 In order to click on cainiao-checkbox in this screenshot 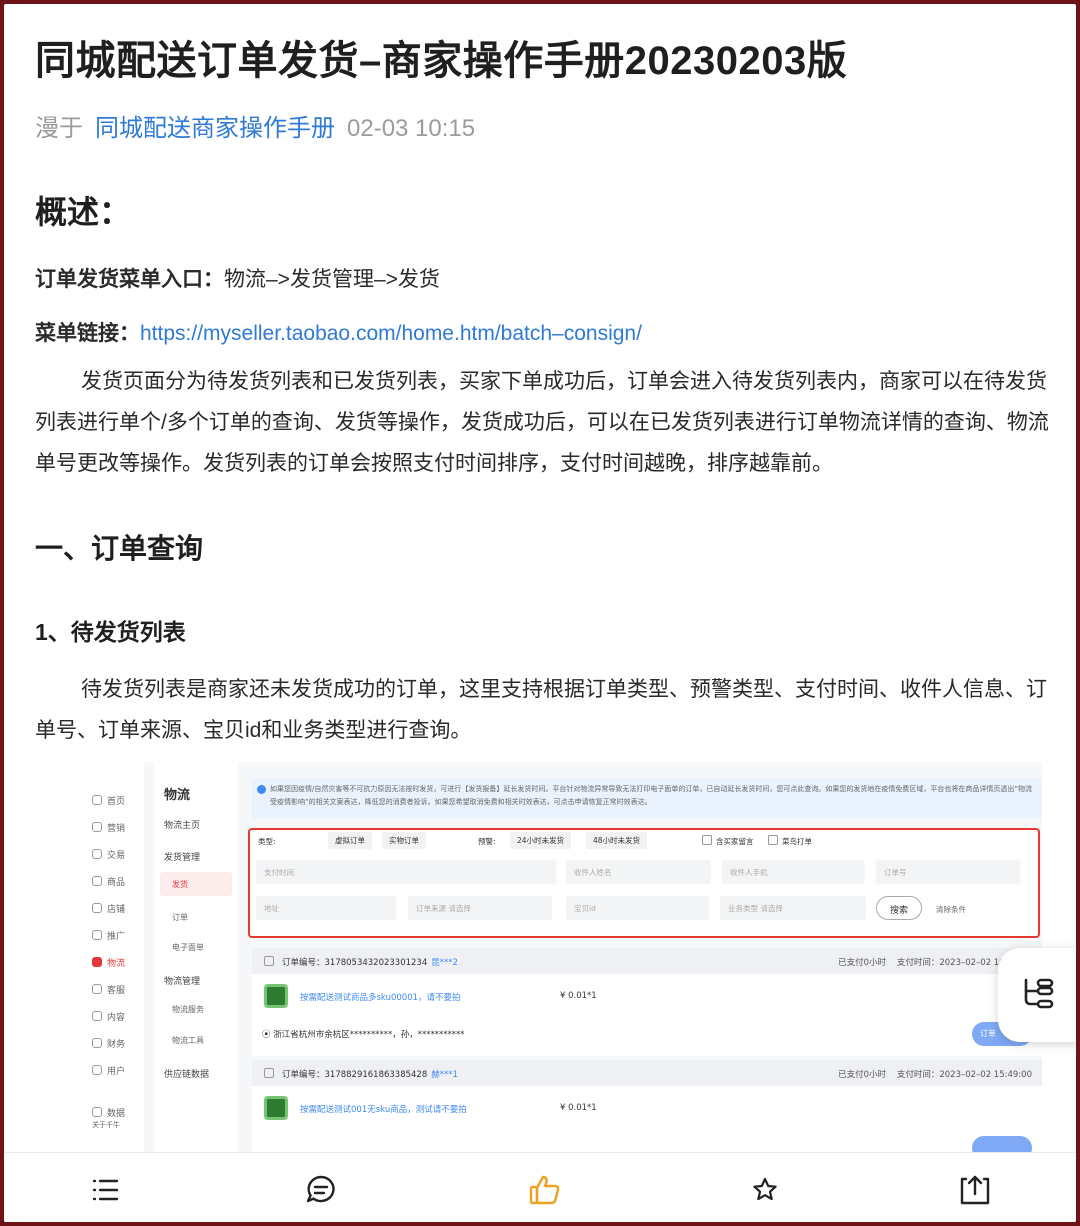, I will do `click(773, 840)`.